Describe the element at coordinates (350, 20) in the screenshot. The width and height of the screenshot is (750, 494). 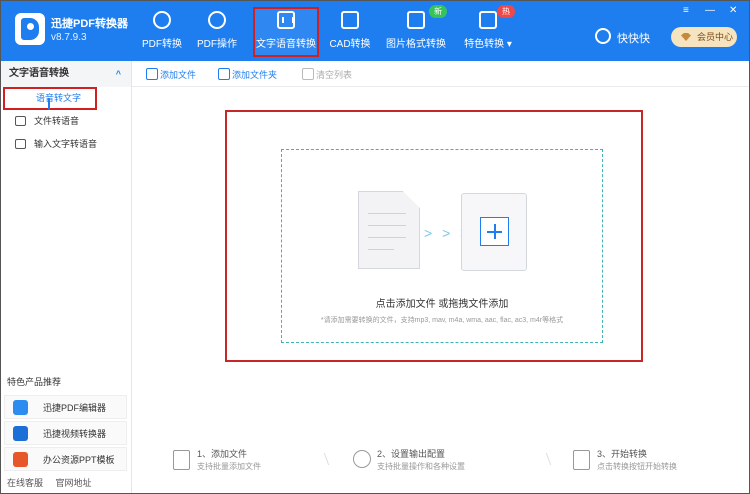
I see `cad-icon` at that location.